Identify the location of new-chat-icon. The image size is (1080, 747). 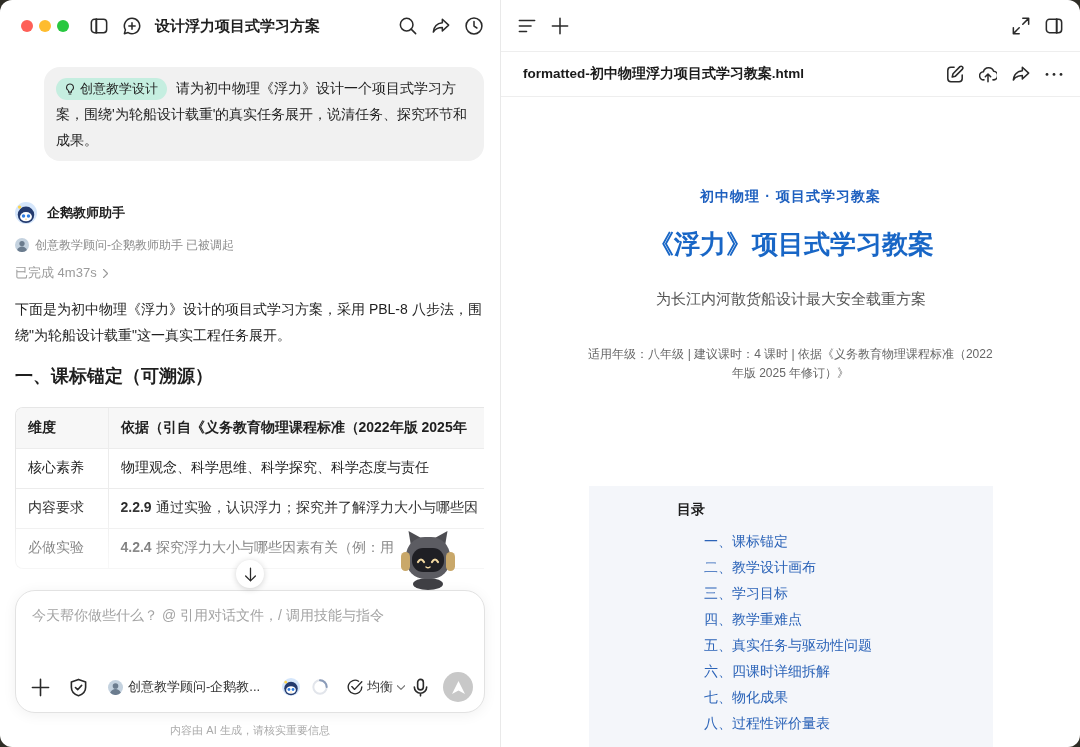
(132, 26).